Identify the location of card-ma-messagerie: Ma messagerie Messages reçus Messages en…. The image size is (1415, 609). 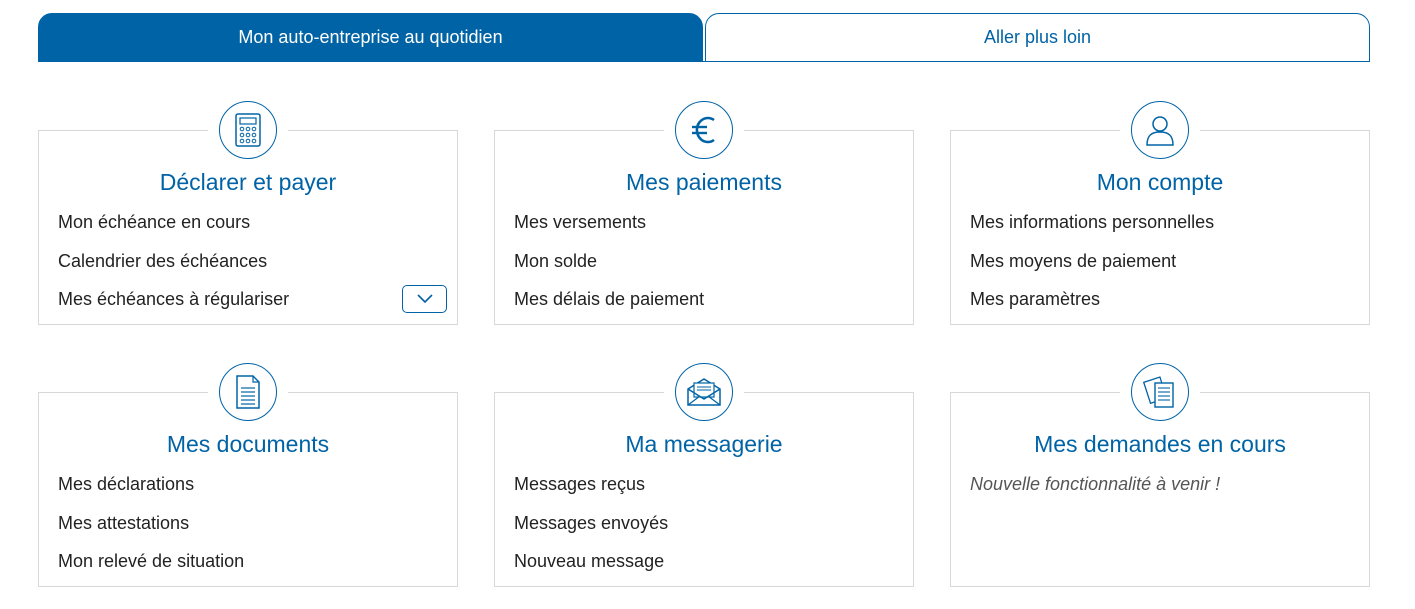
(704, 475).